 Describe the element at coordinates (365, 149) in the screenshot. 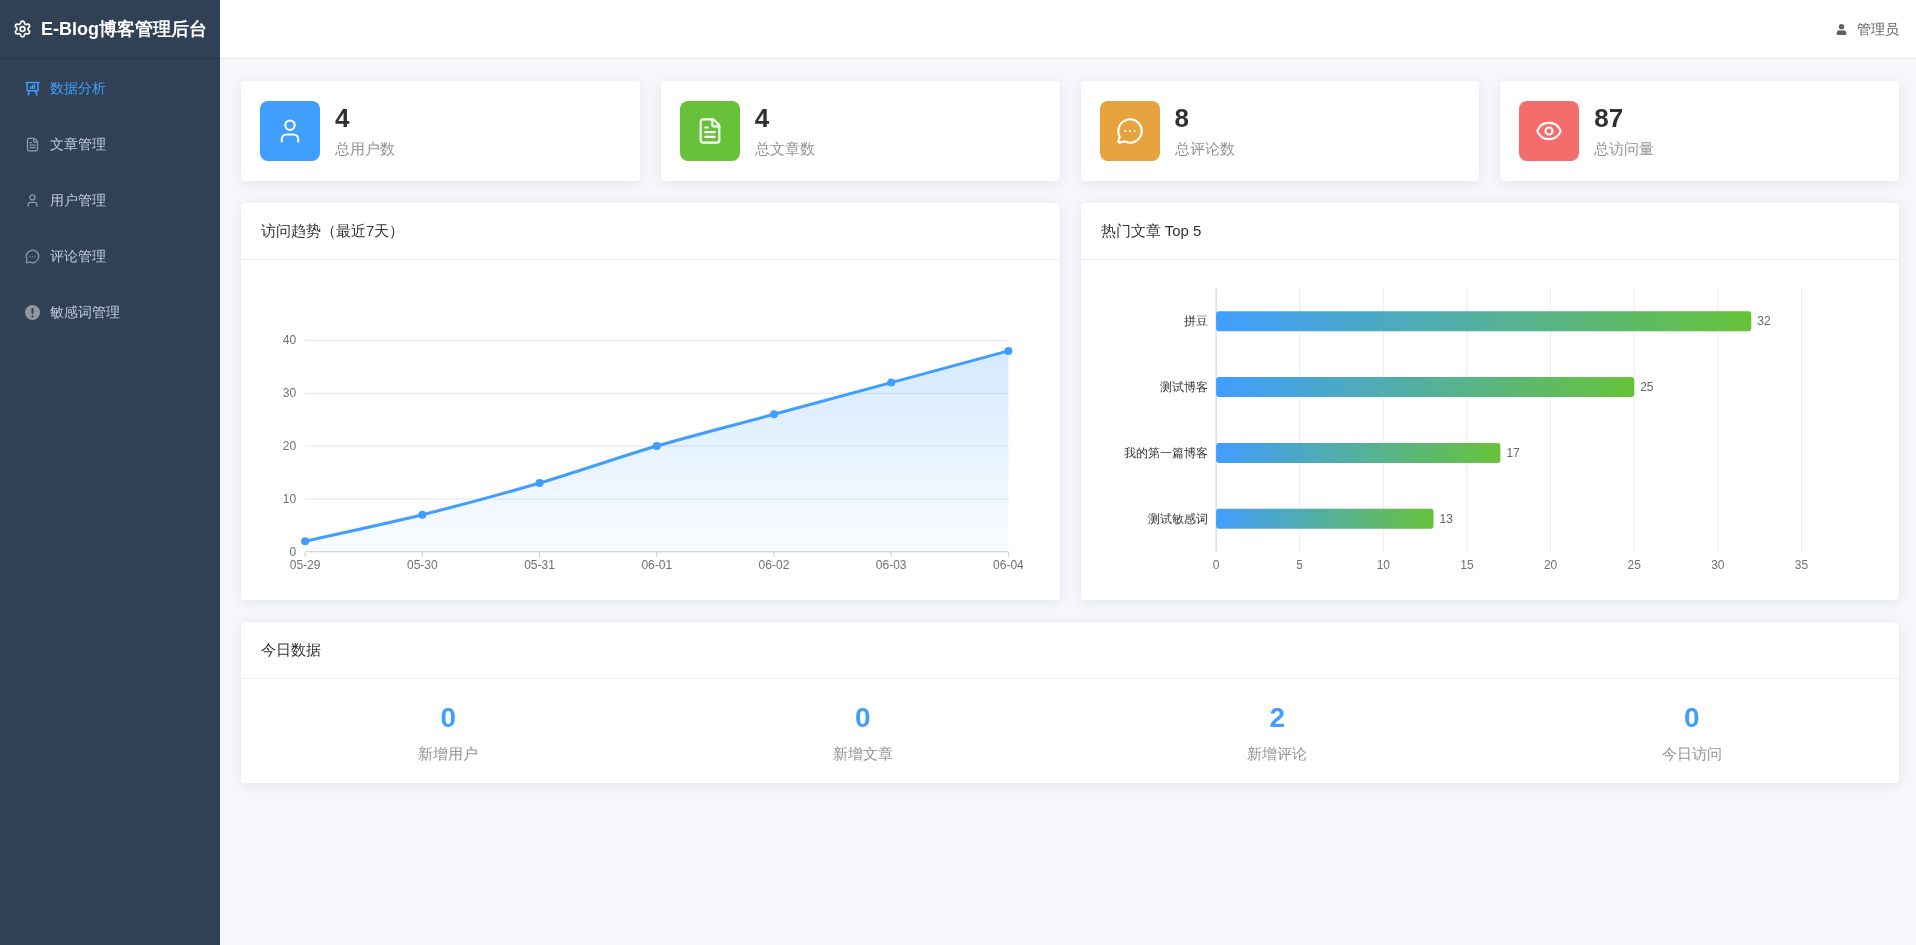

I see `stat-label: 总用户数` at that location.